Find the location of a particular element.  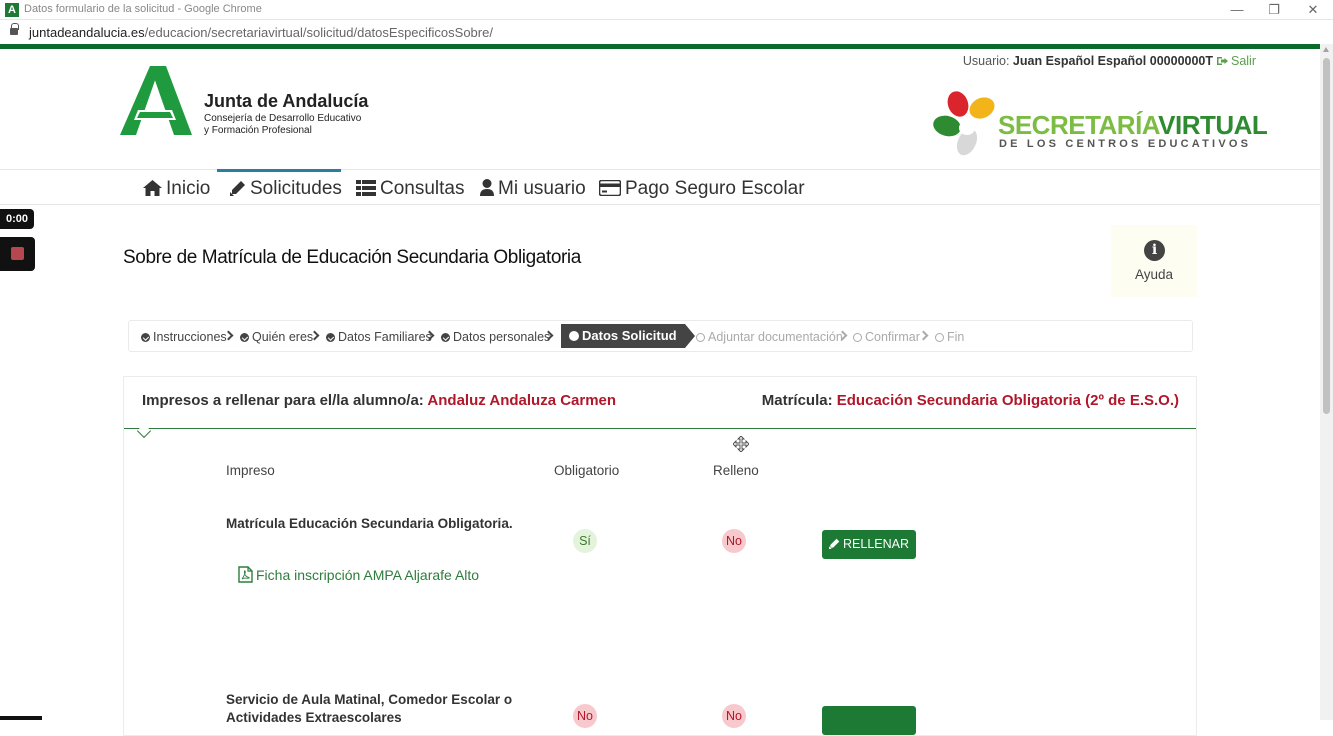

minimize-button: — is located at coordinates (1237, 10).